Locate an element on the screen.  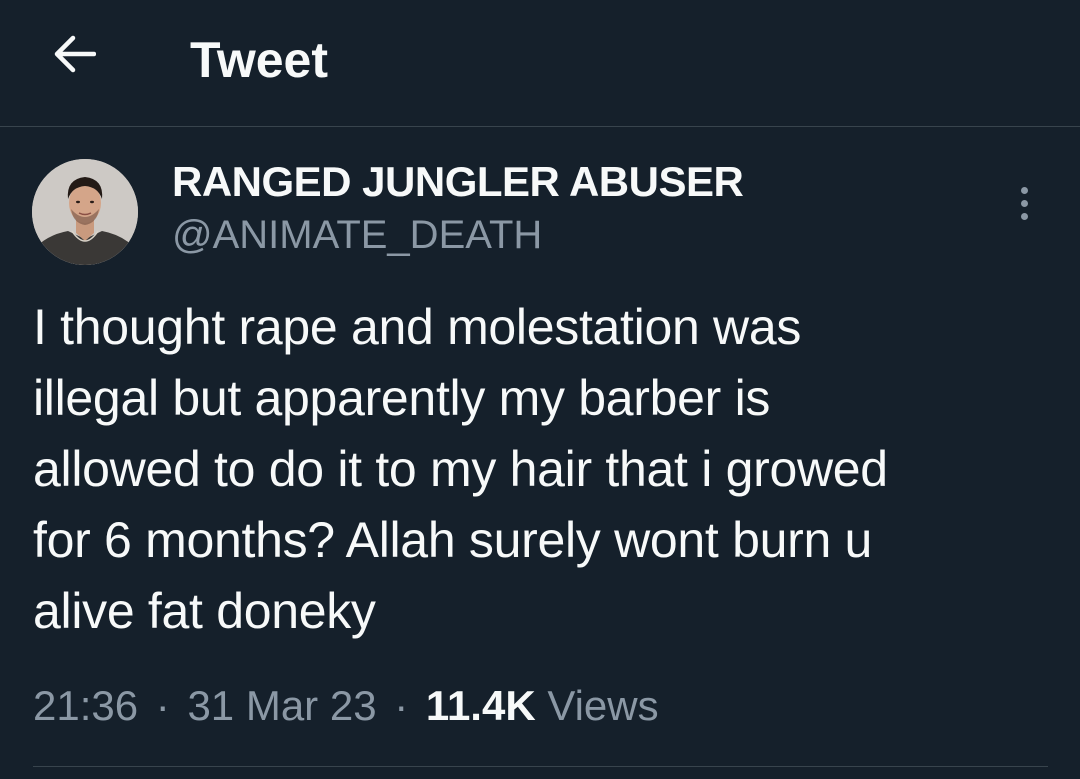
avatar is located at coordinates (85, 212).